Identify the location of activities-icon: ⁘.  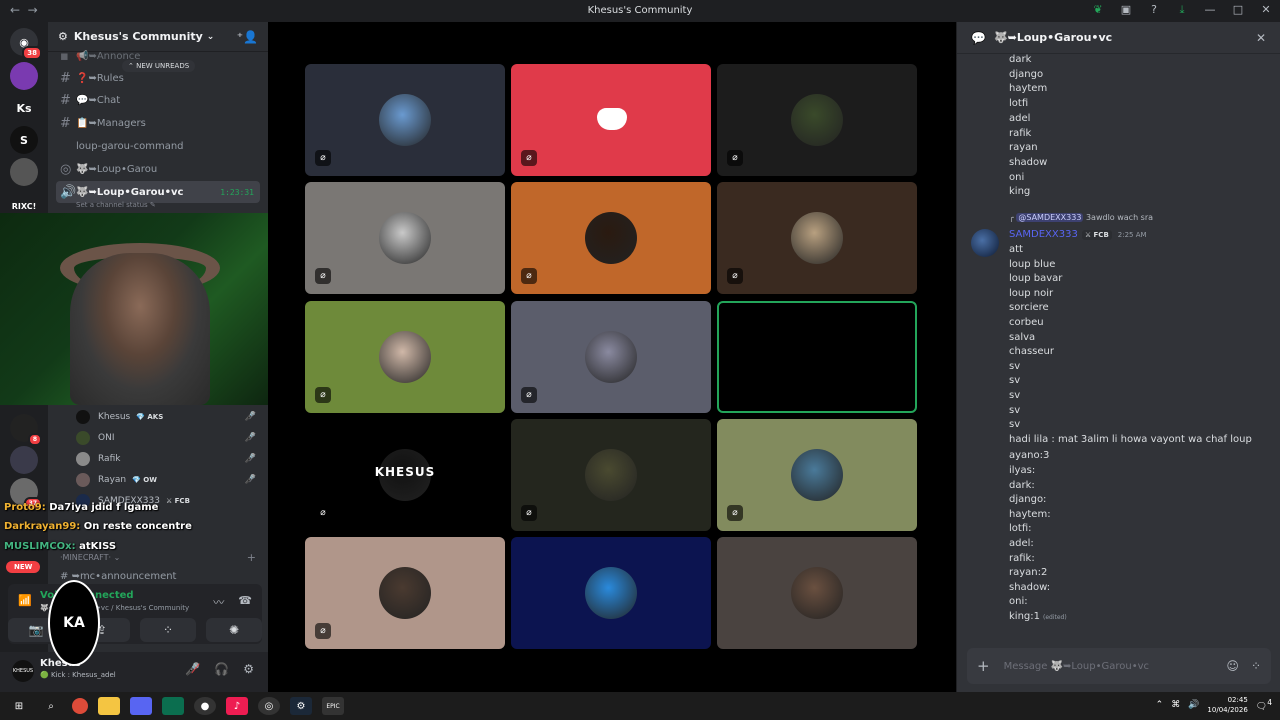
(168, 630).